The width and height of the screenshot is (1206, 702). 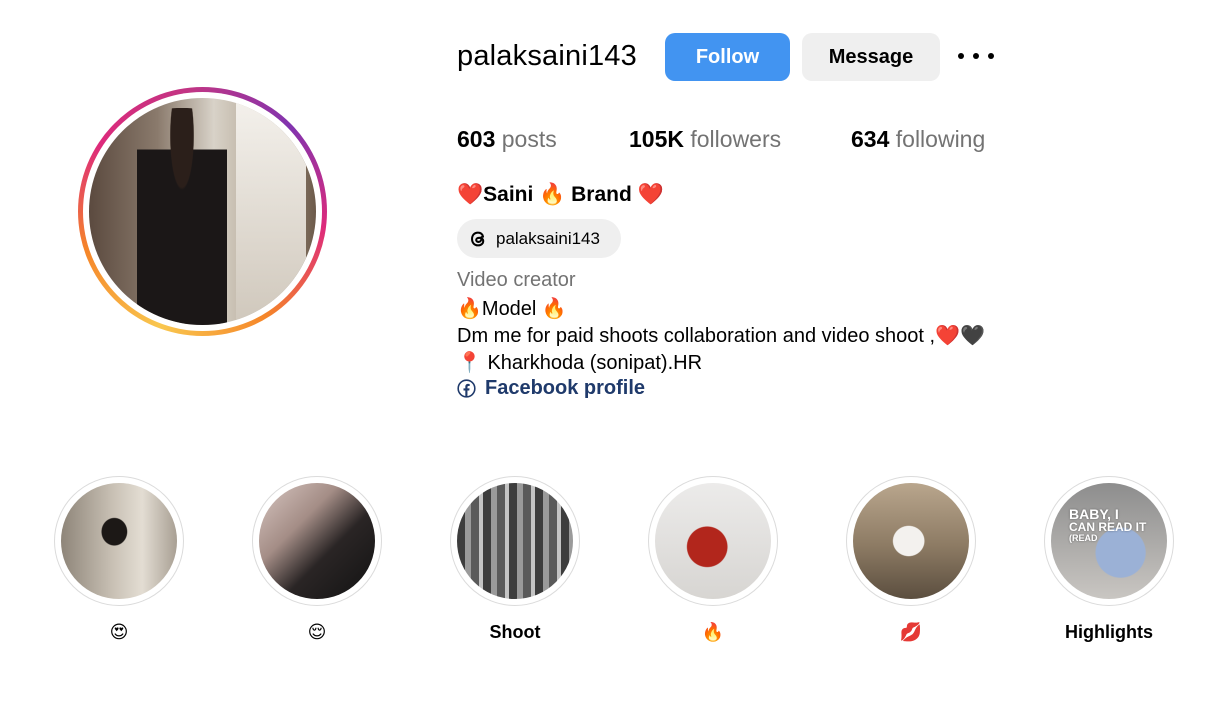 What do you see at coordinates (911, 632) in the screenshot?
I see `highlight-label: 💋` at bounding box center [911, 632].